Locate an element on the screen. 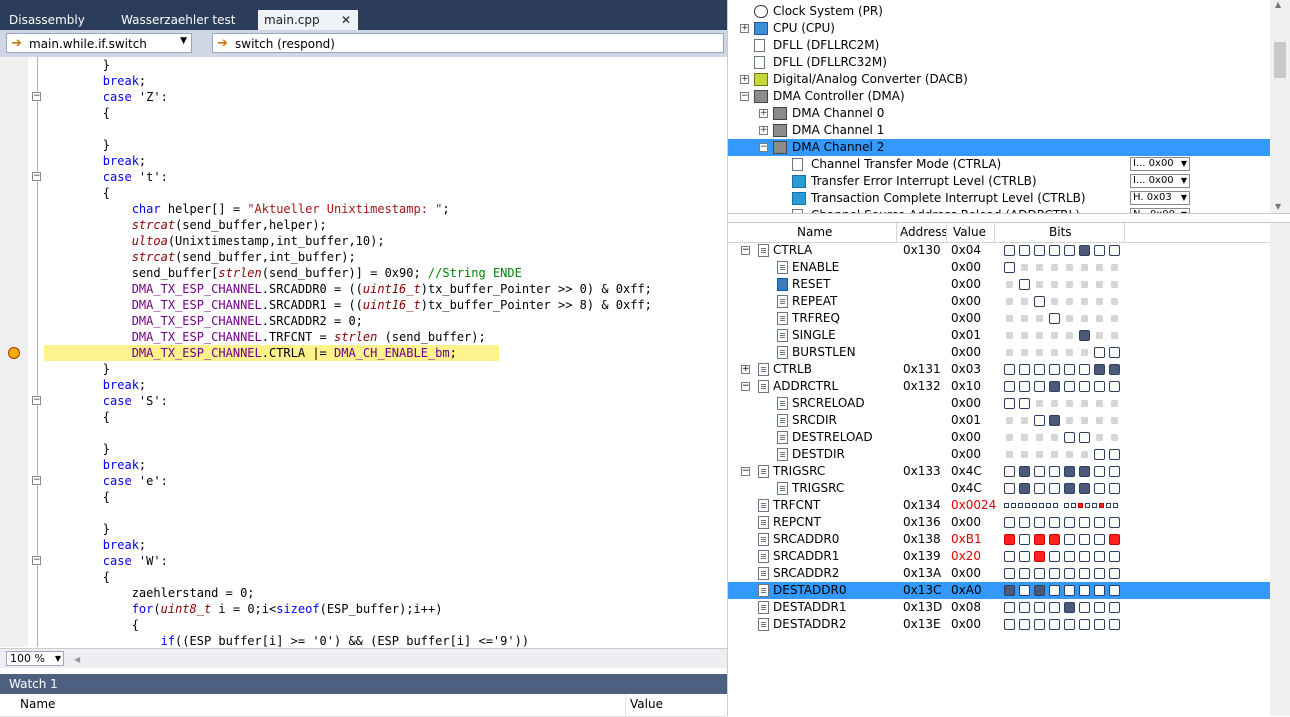 The width and height of the screenshot is (1290, 717). register-row: RESET 0x00 is located at coordinates (999, 284).